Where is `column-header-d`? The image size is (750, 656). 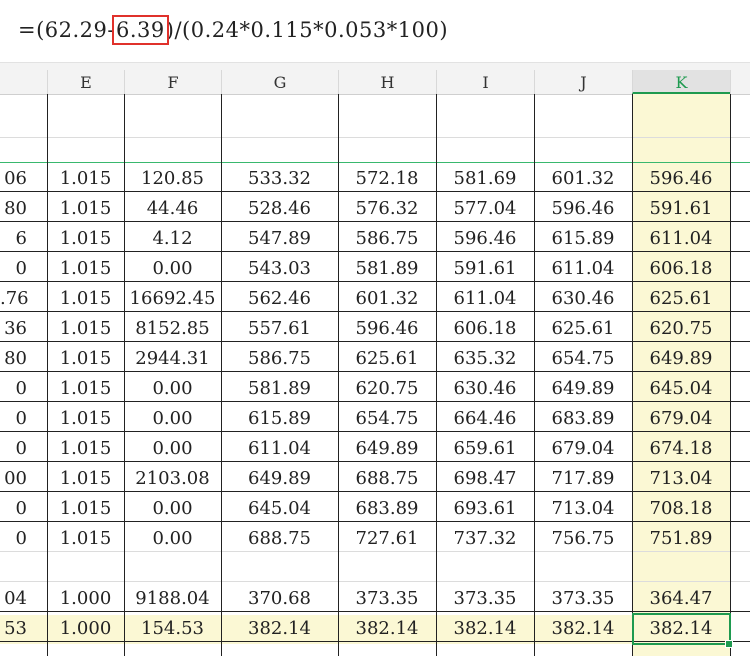
column-header-d is located at coordinates (23, 82).